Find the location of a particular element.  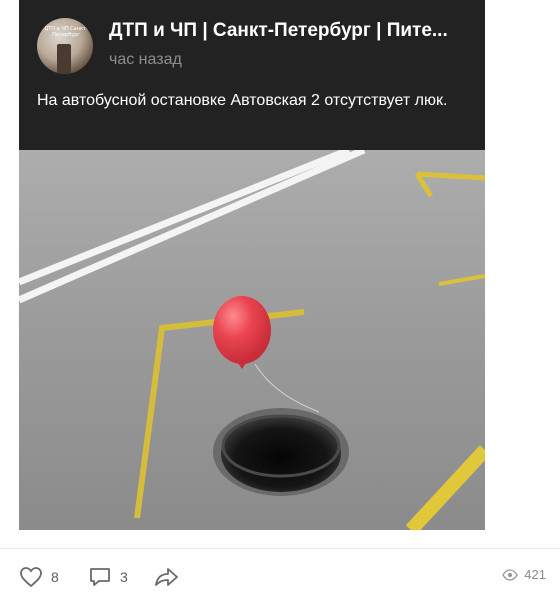

share-icon is located at coordinates (166, 577).